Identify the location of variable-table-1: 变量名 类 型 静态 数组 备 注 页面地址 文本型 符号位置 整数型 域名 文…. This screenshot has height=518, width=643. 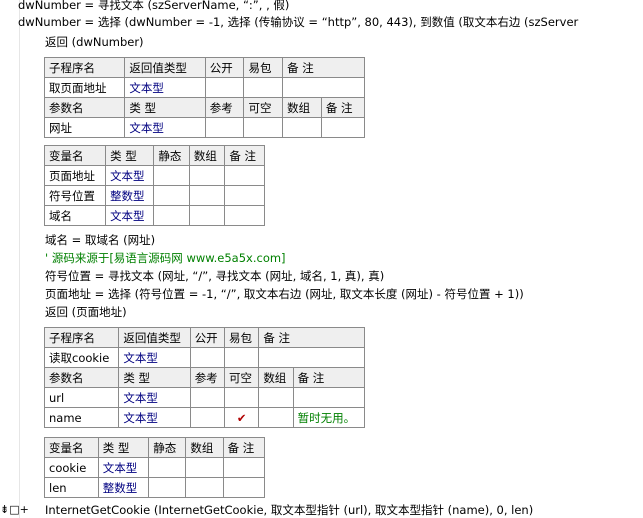
(154, 185).